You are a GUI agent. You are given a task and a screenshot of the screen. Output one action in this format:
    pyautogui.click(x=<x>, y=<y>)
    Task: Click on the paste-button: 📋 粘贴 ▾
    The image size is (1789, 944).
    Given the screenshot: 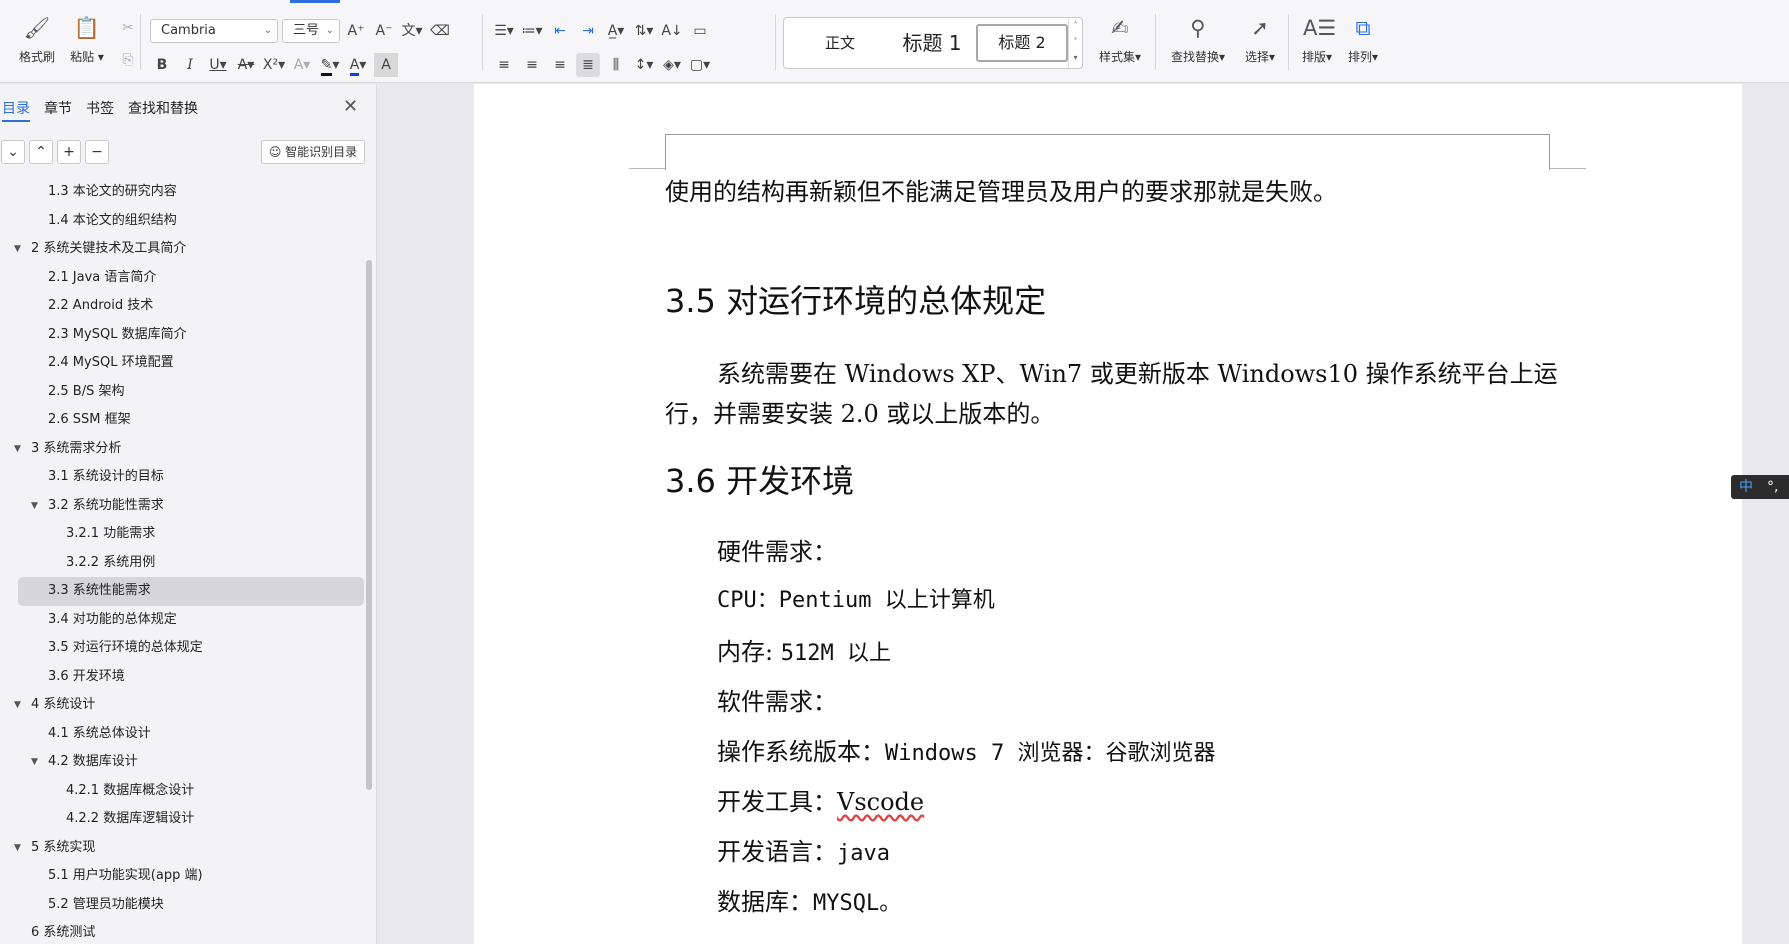 What is the action you would take?
    pyautogui.click(x=87, y=36)
    